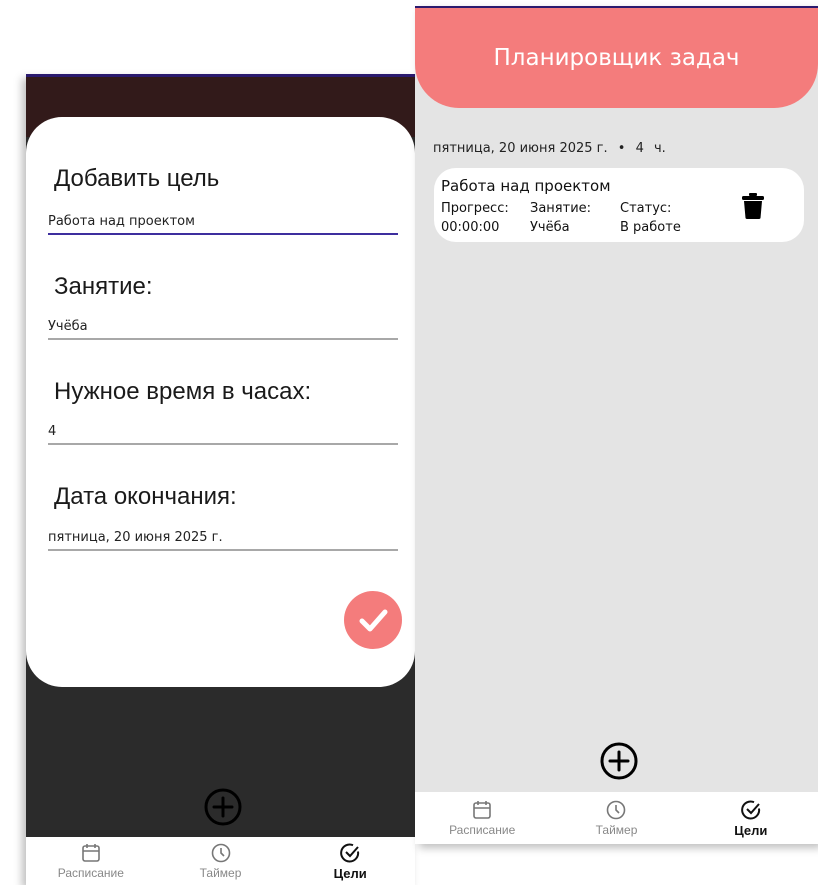 This screenshot has width=818, height=885. What do you see at coordinates (183, 391) in the screenshot?
I see `hours-label: Нужное время в часах:` at bounding box center [183, 391].